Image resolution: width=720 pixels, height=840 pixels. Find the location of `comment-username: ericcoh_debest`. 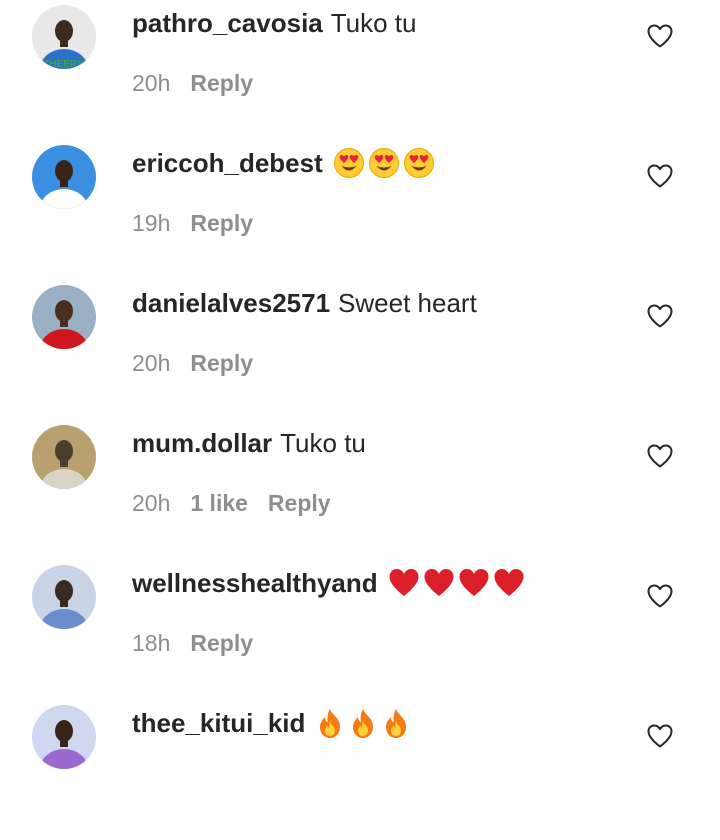

comment-username: ericcoh_debest is located at coordinates (227, 163).